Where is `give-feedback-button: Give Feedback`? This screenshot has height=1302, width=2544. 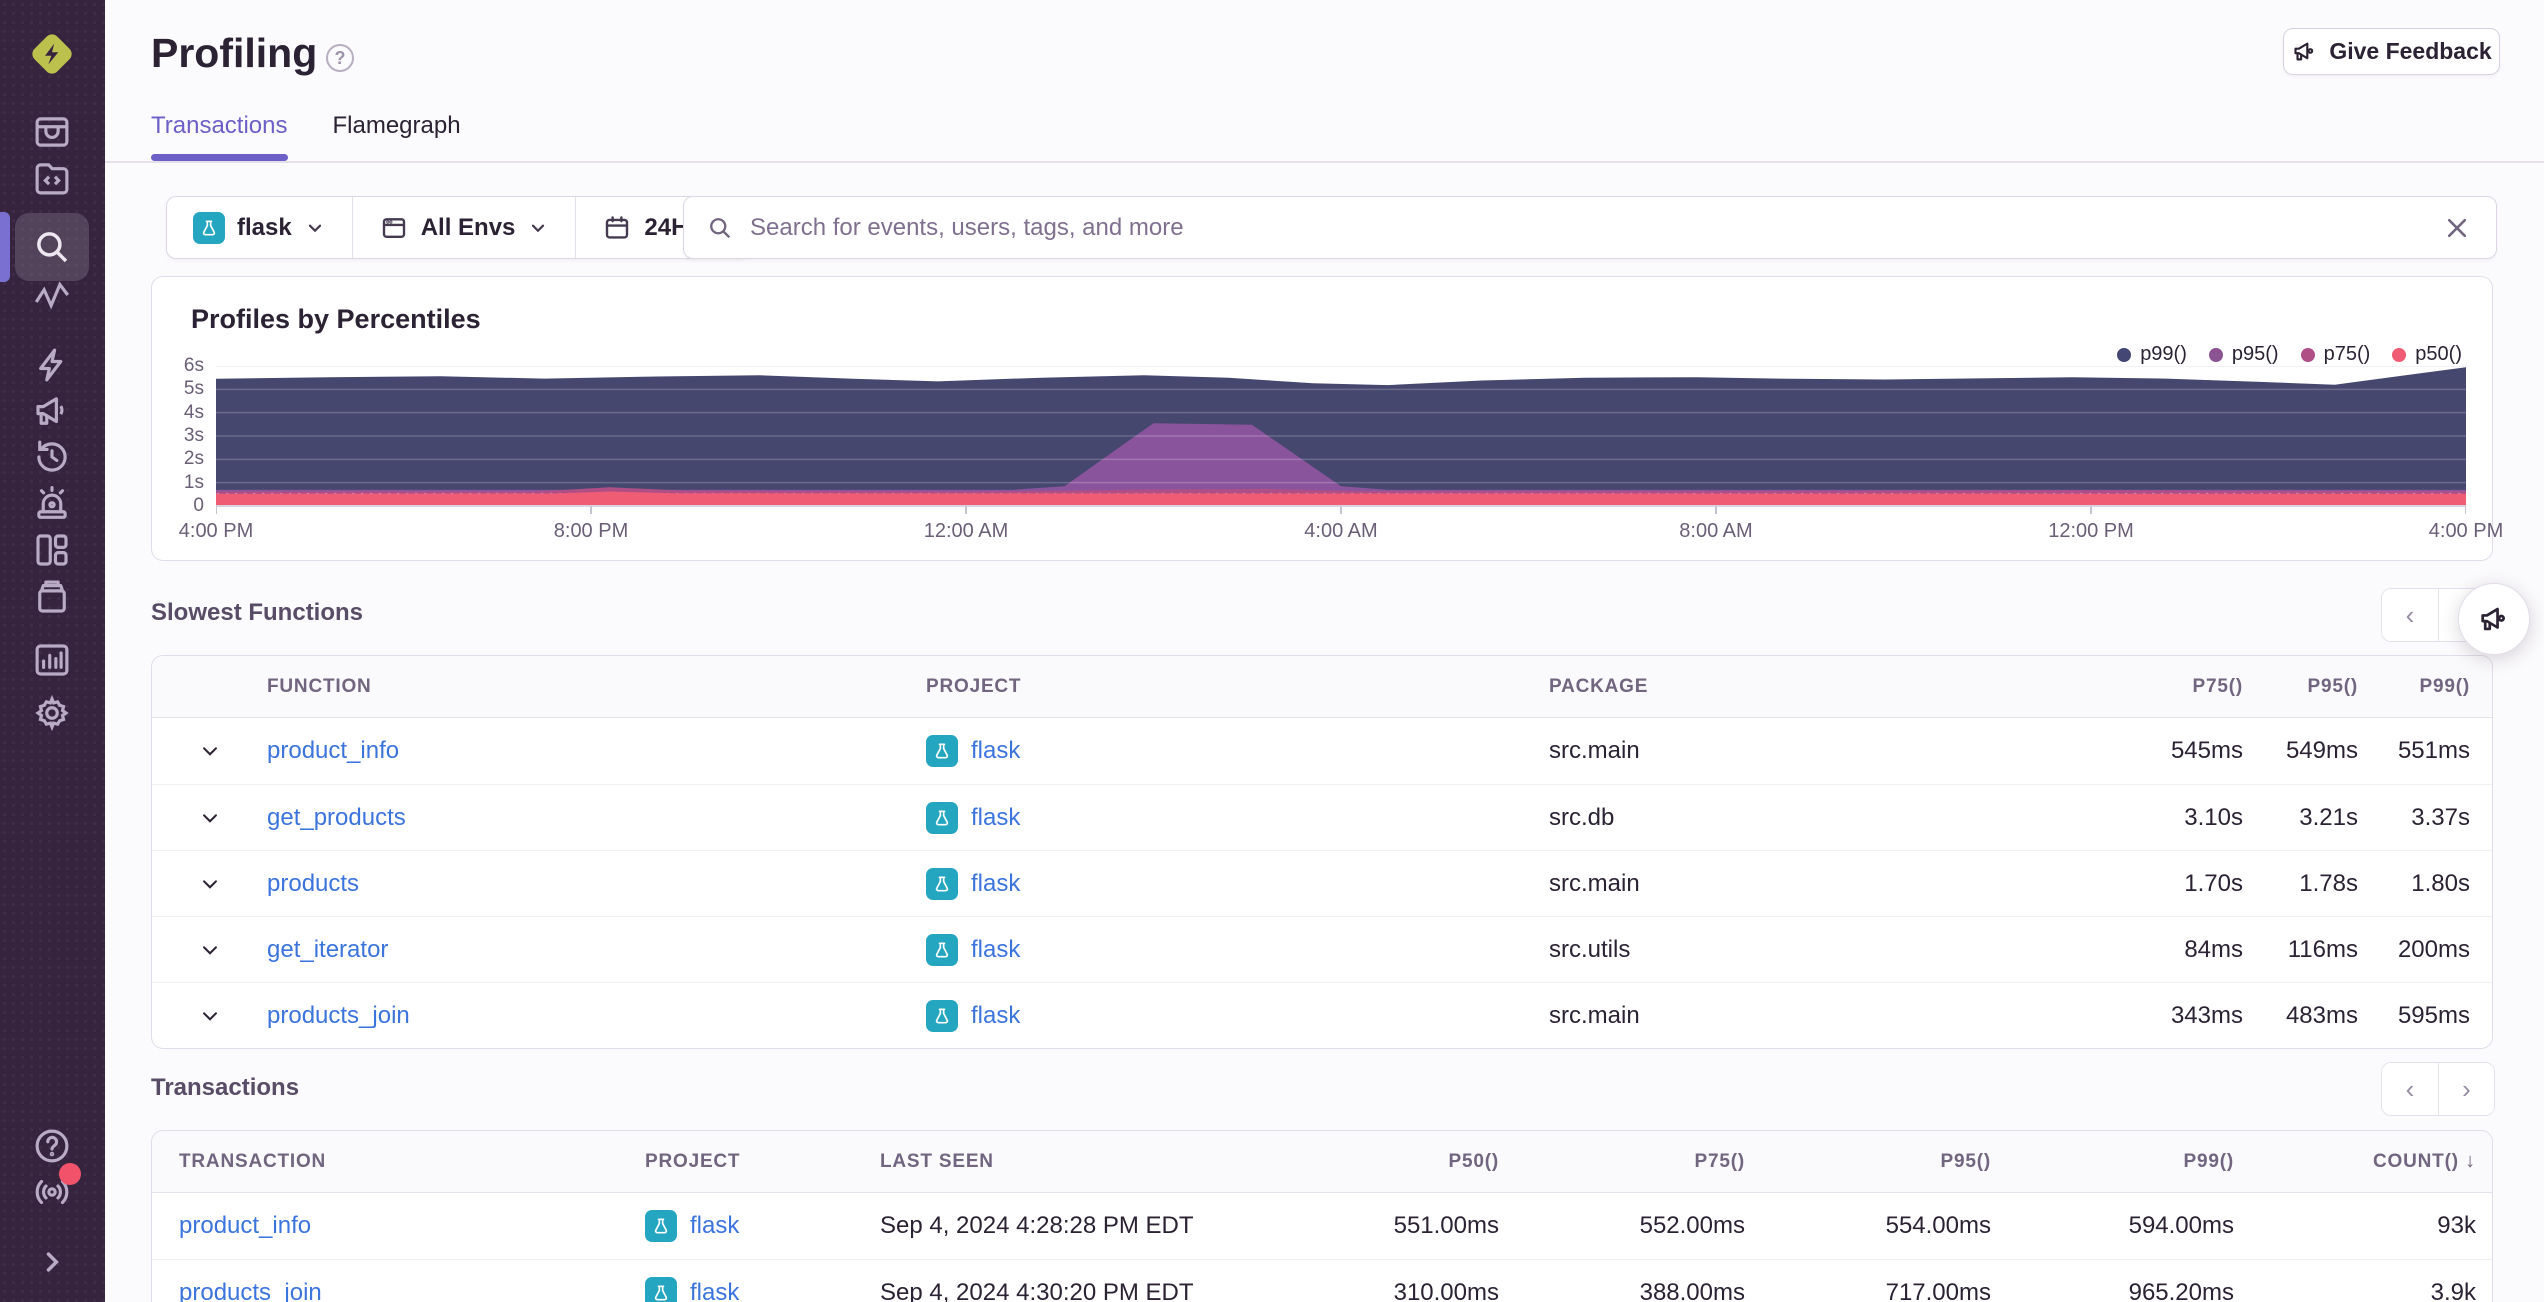
give-feedback-button: Give Feedback is located at coordinates (2391, 51).